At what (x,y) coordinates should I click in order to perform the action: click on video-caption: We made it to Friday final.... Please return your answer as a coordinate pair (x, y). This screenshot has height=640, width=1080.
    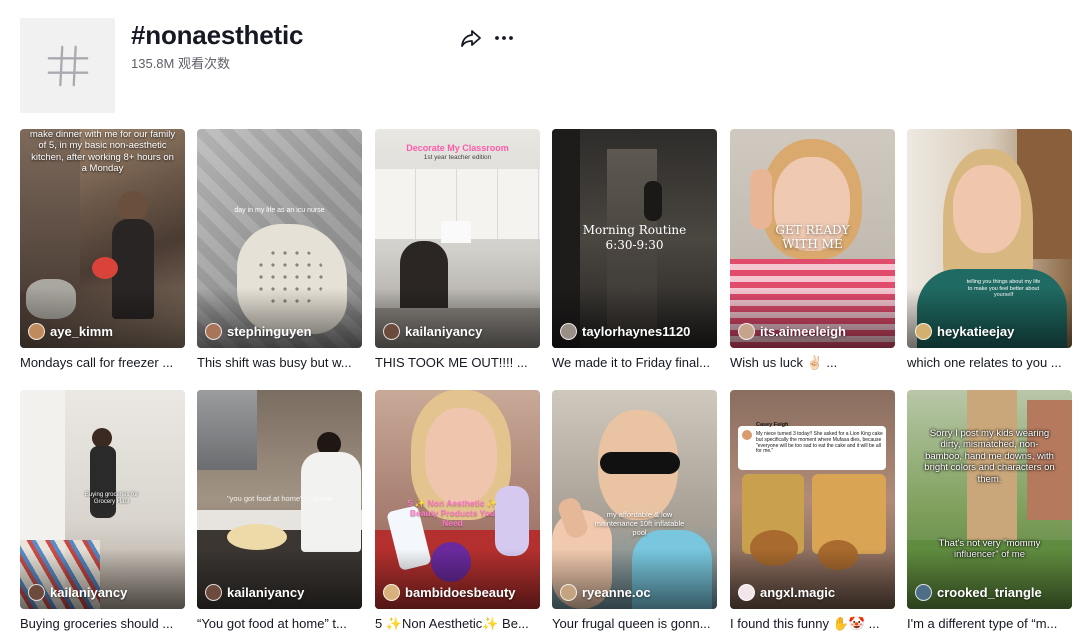
    Looking at the image, I should click on (634, 363).